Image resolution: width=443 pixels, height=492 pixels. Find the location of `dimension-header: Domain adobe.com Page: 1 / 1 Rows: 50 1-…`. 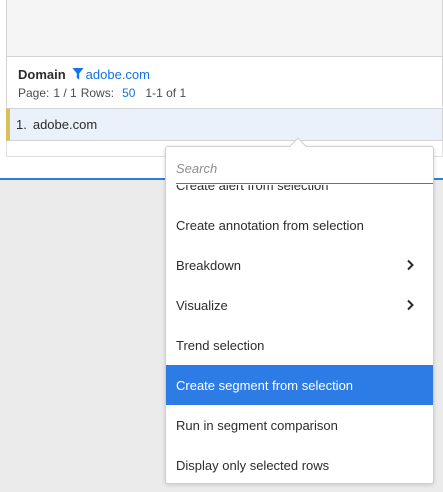

dimension-header: Domain adobe.com Page: 1 / 1 Rows: 50 1-… is located at coordinates (224, 82).